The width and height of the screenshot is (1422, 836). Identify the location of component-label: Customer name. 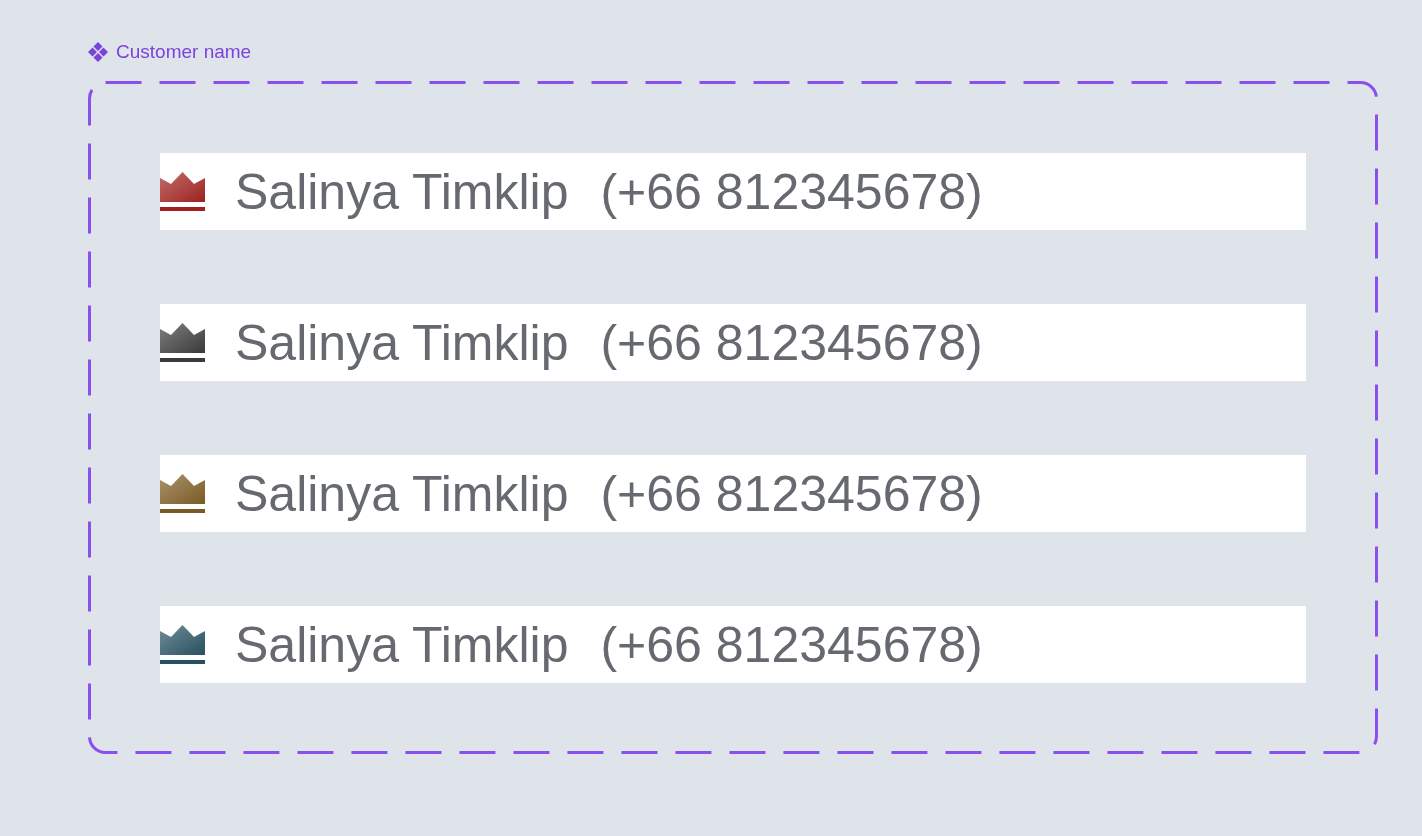
(184, 52).